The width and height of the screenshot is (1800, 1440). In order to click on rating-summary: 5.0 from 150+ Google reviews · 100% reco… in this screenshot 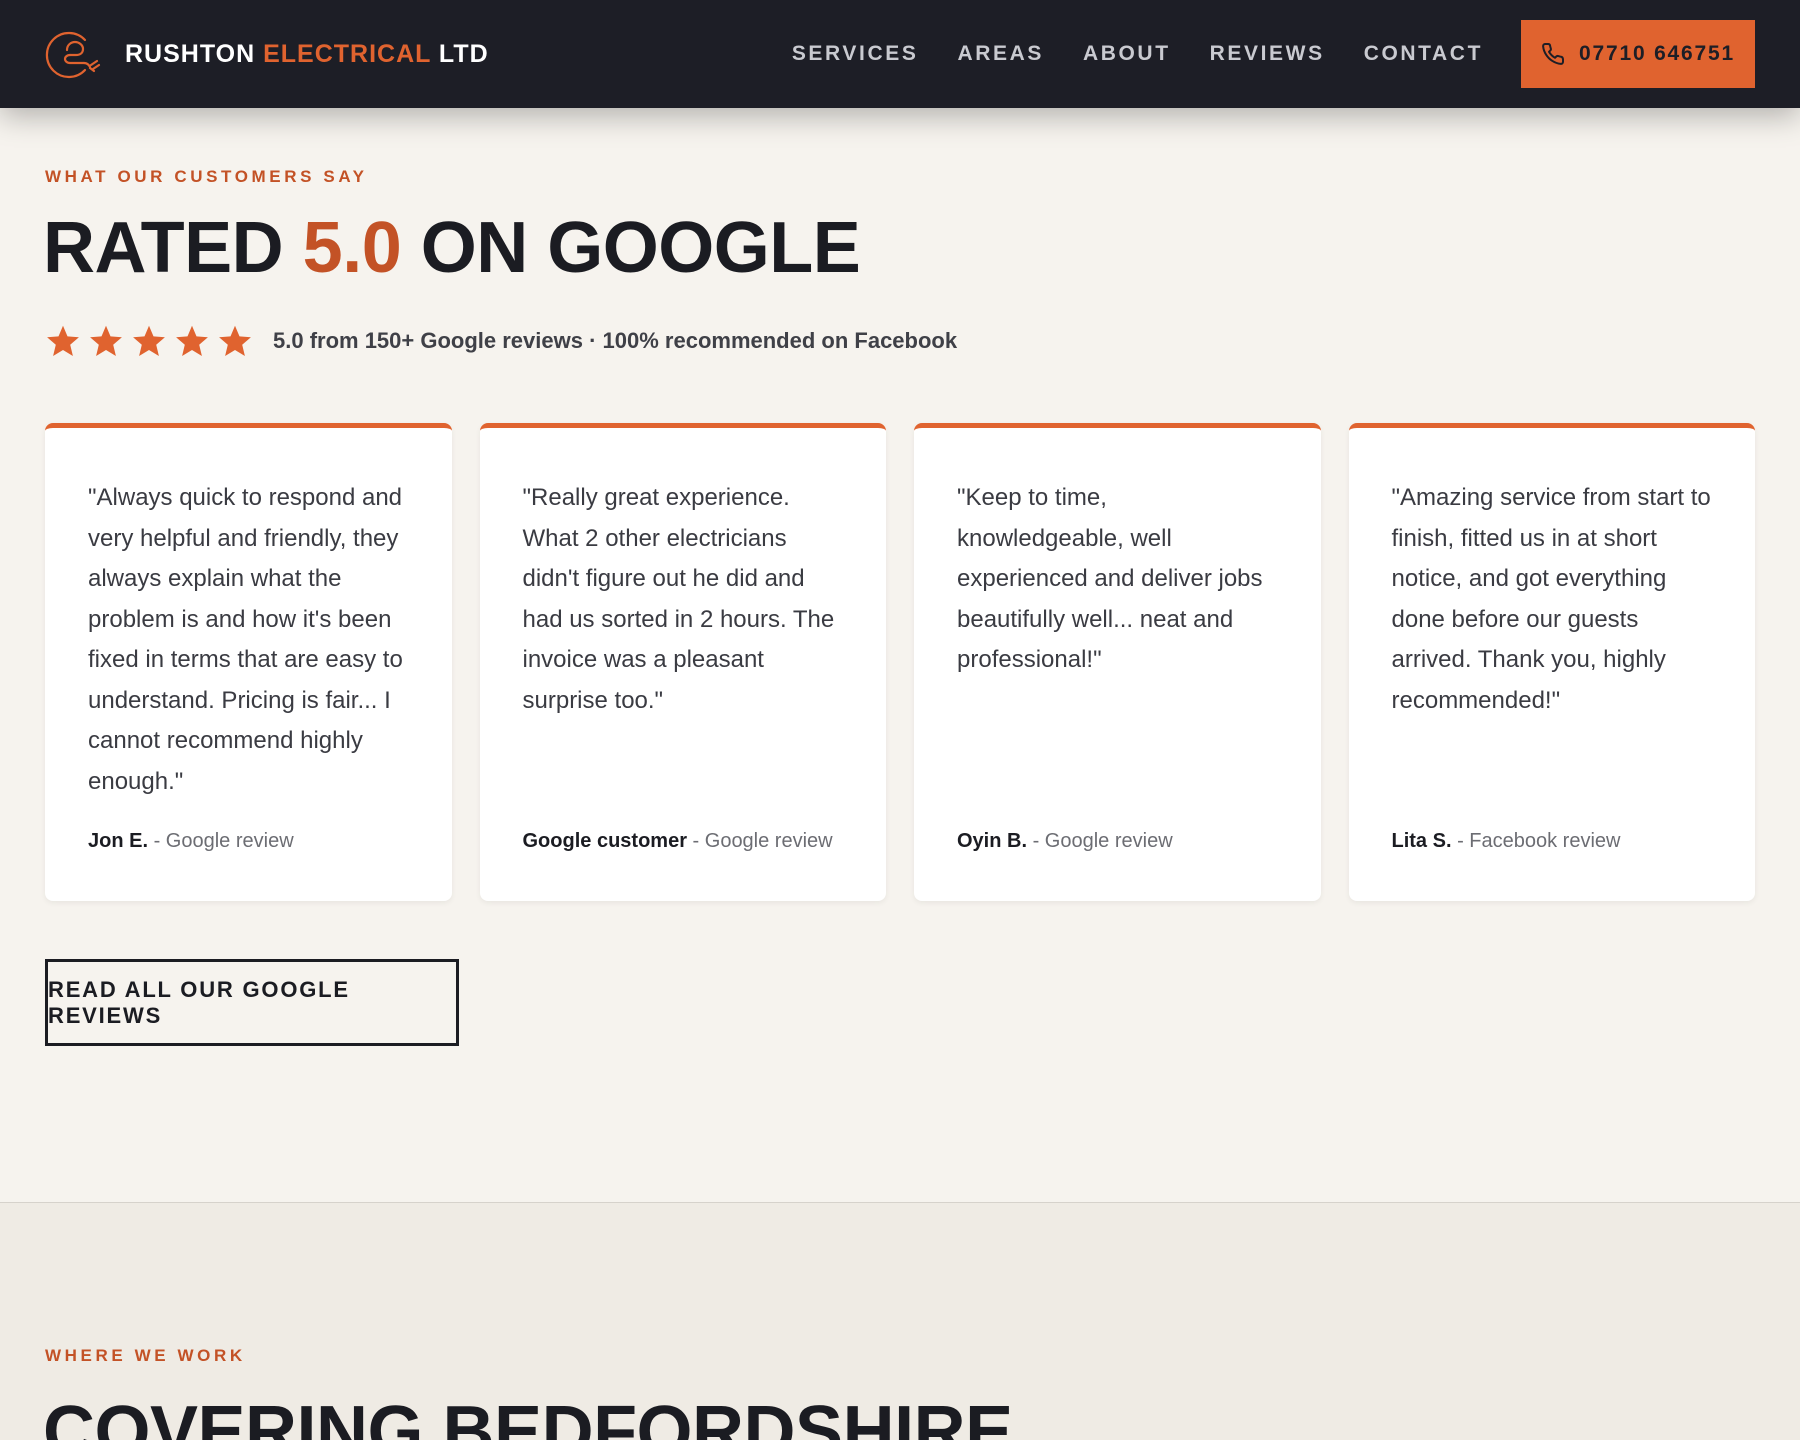, I will do `click(501, 341)`.